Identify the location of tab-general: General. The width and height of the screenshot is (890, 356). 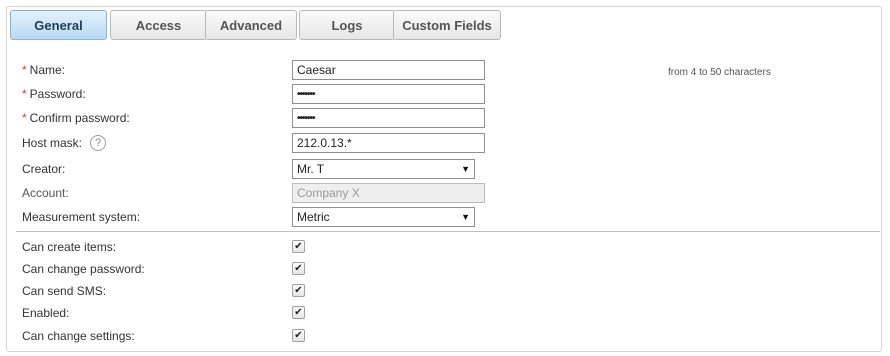
(58, 25).